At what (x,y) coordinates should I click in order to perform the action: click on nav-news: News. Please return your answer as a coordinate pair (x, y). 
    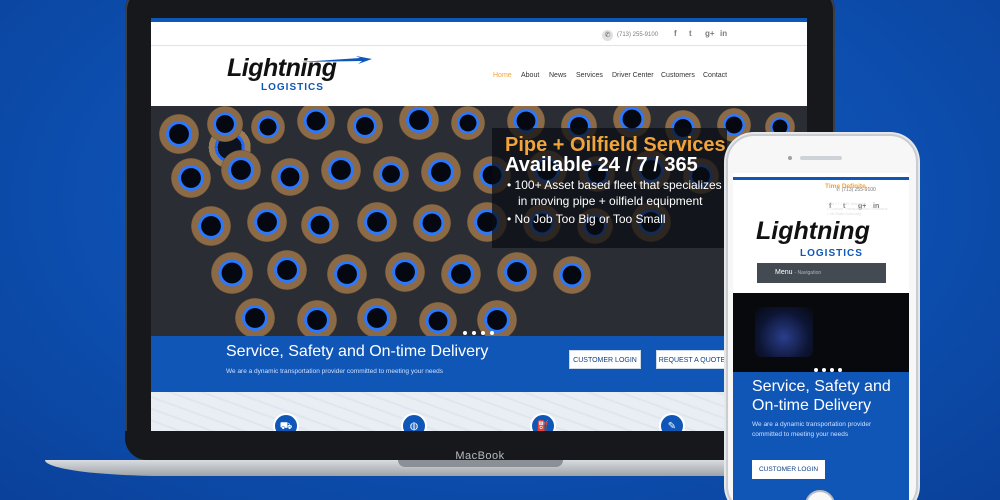
    Looking at the image, I should click on (558, 75).